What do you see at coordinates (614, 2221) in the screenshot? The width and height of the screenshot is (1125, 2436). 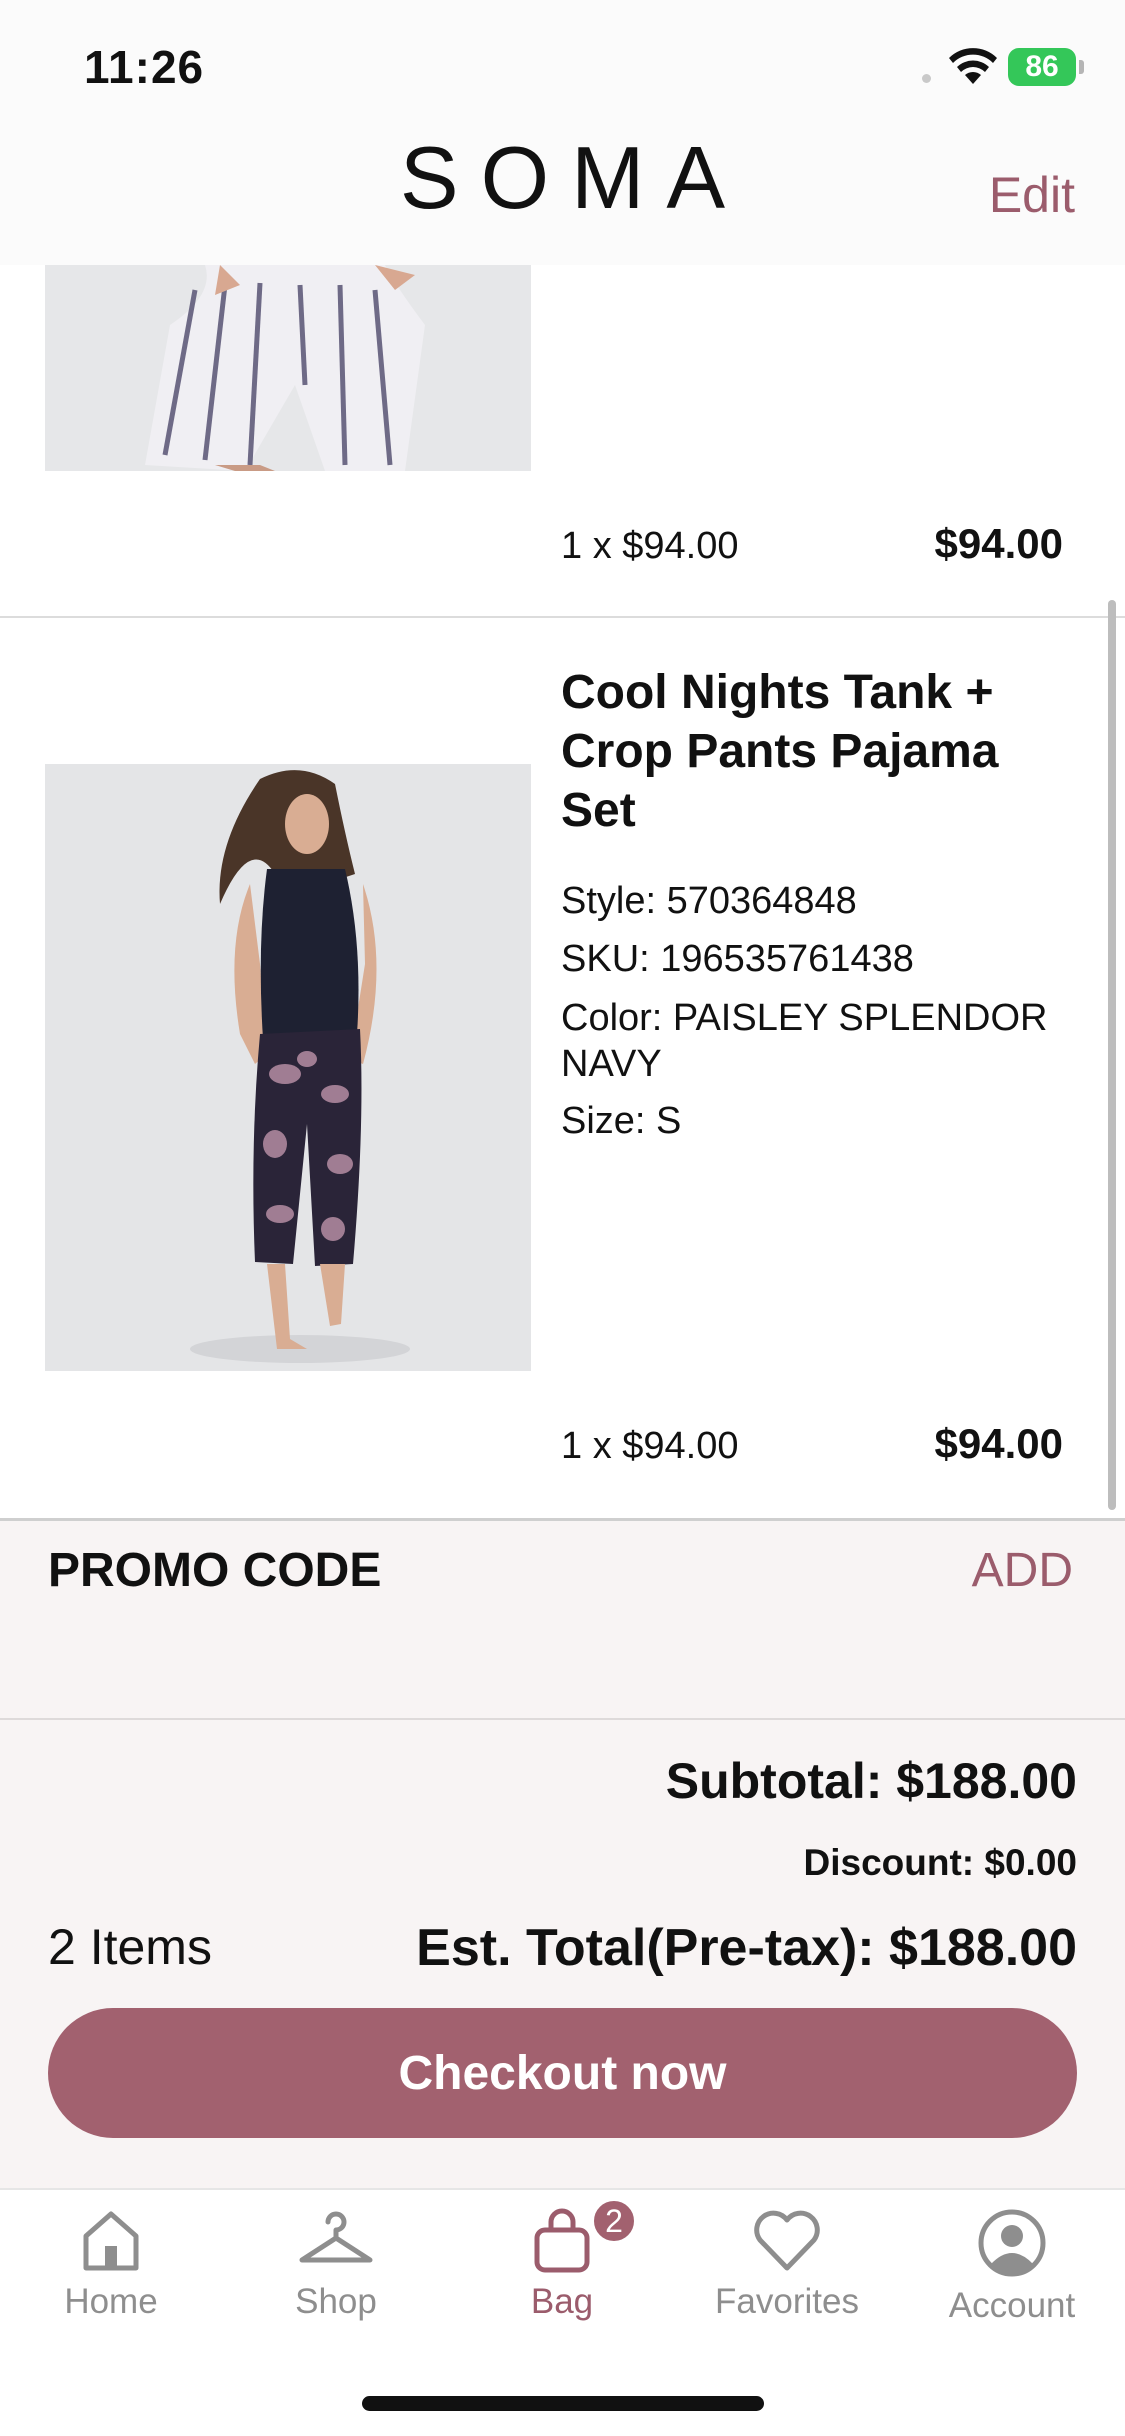 I see `bag-count-badge: 2` at bounding box center [614, 2221].